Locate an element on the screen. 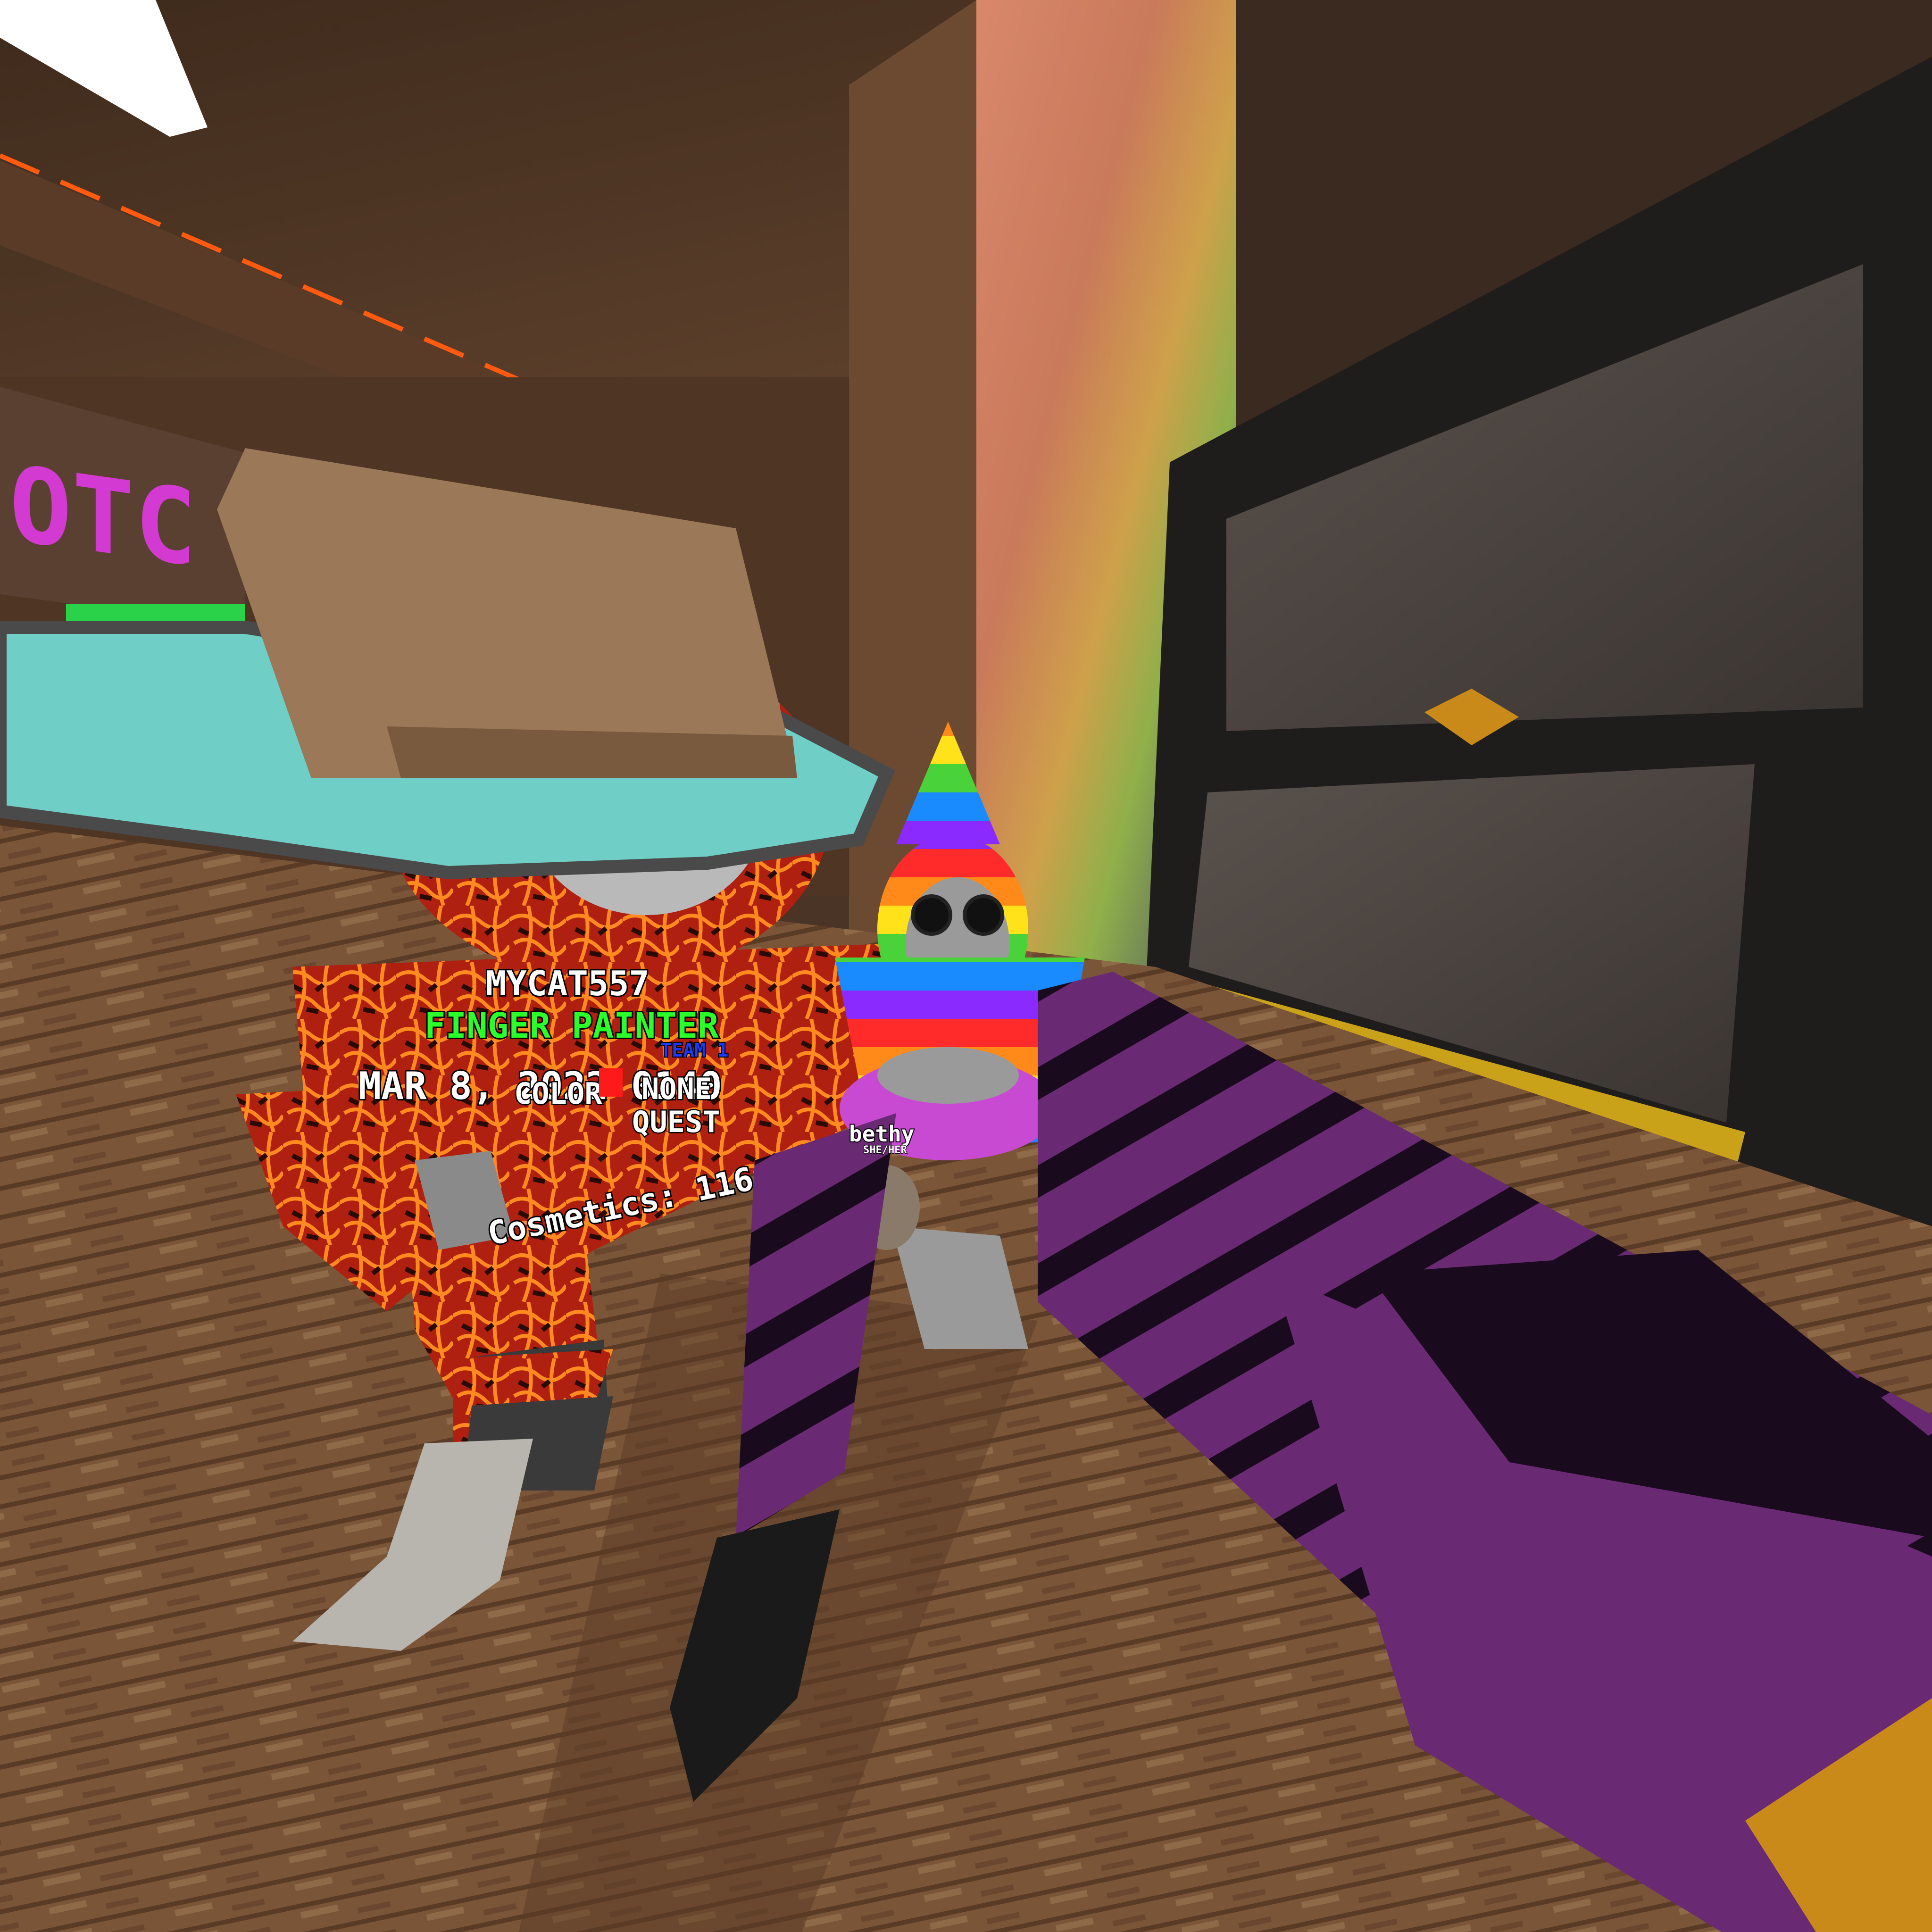 The height and width of the screenshot is (1932, 1932). color-swatch is located at coordinates (611, 1082).